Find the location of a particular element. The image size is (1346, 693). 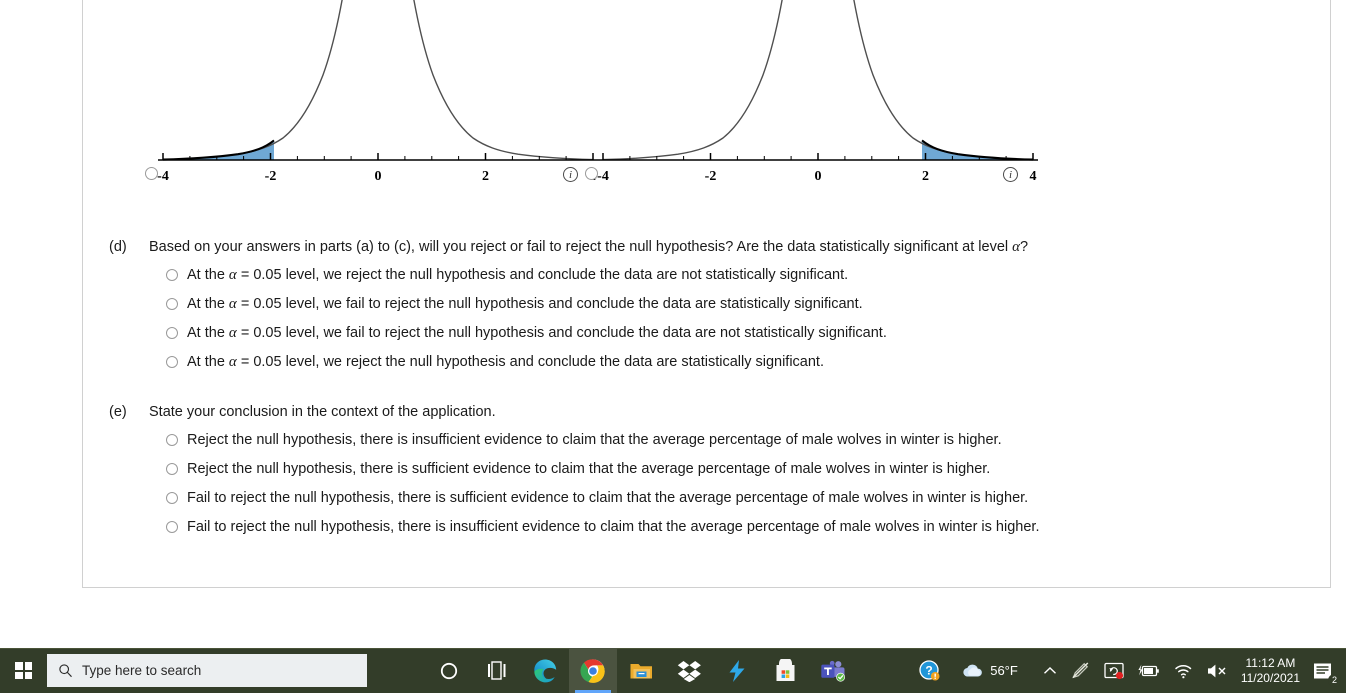

pen-disabled-button is located at coordinates (1080, 670).